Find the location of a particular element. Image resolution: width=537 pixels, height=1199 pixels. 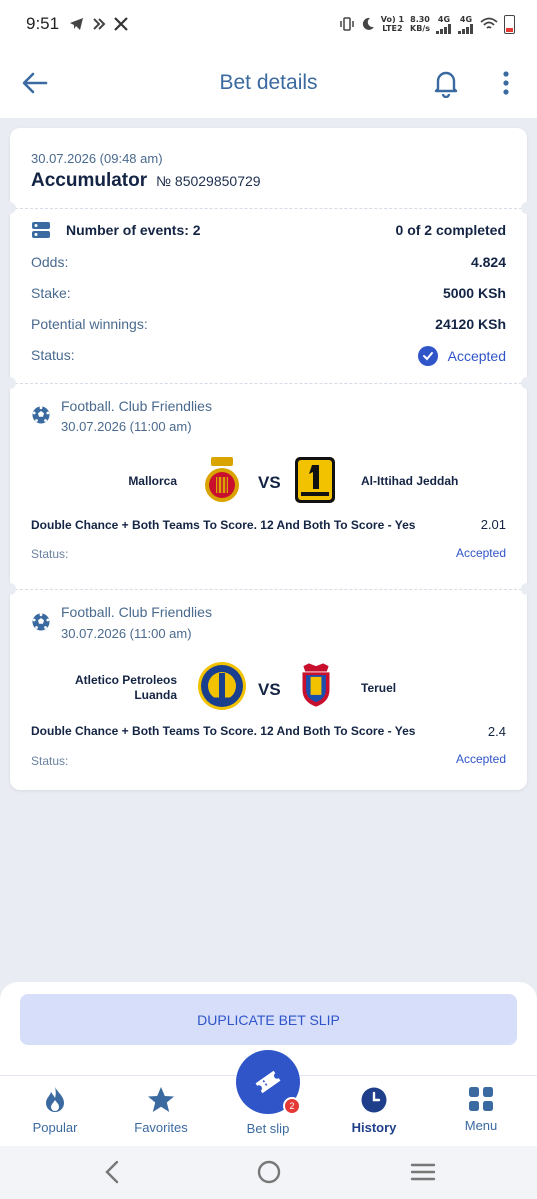

home-team: Atletico Petroleos Luanda is located at coordinates (125, 687).